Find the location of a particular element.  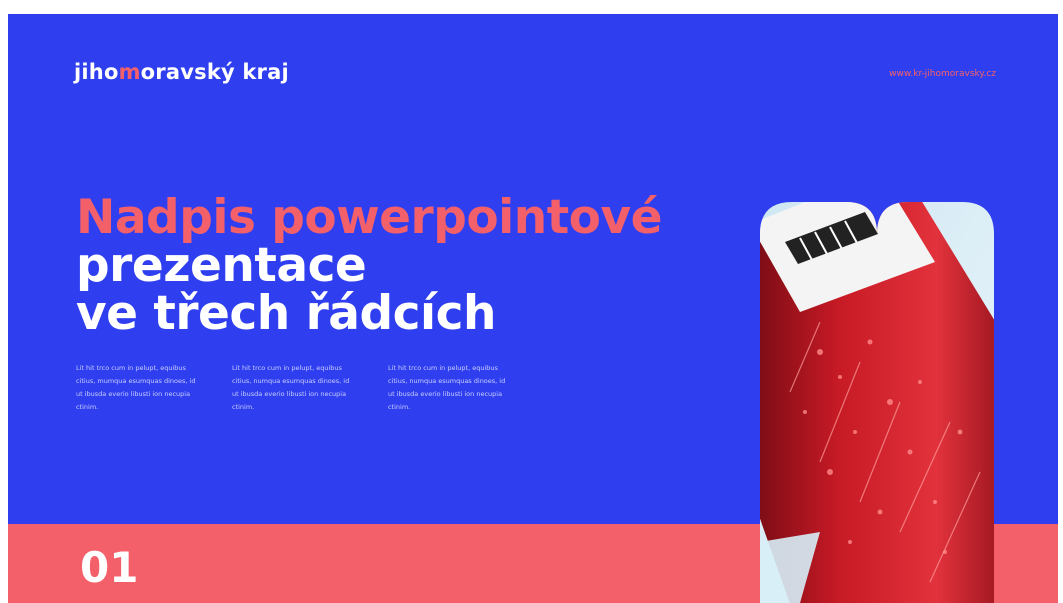

title-line-1: Nadpis powerpointové is located at coordinates (369, 217).